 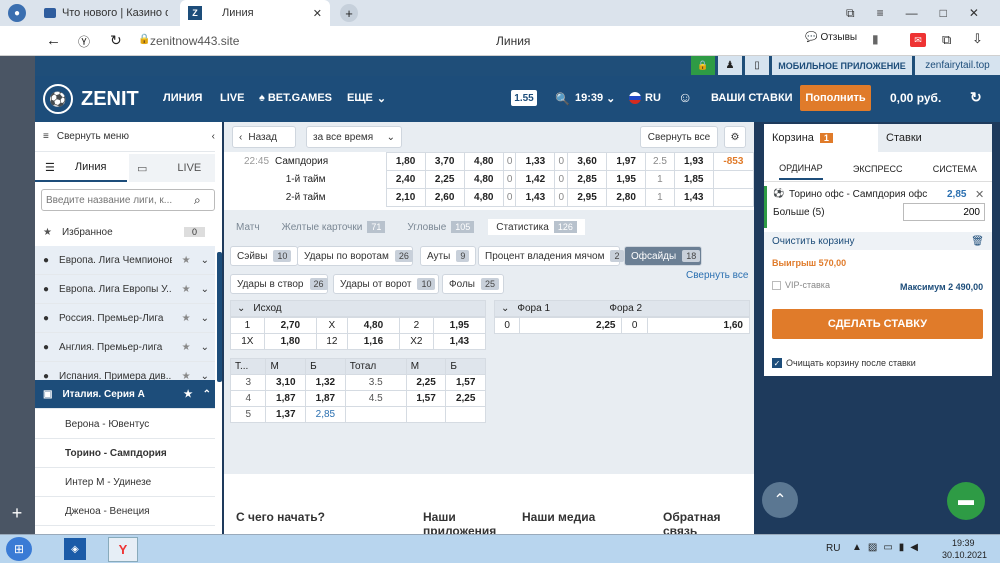 I want to click on vip-checkbox: VIP-ставка, so click(x=801, y=285).